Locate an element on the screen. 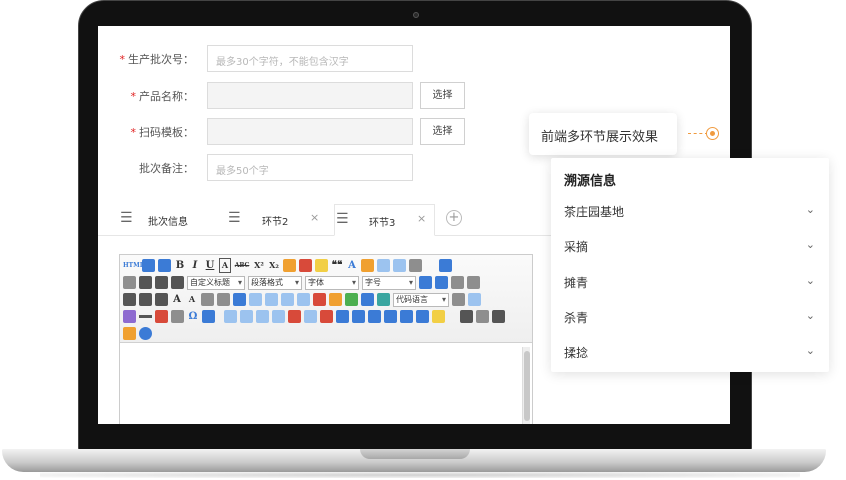 Image resolution: width=846 pixels, height=480 pixels. page-break-icon is located at coordinates (458, 299).